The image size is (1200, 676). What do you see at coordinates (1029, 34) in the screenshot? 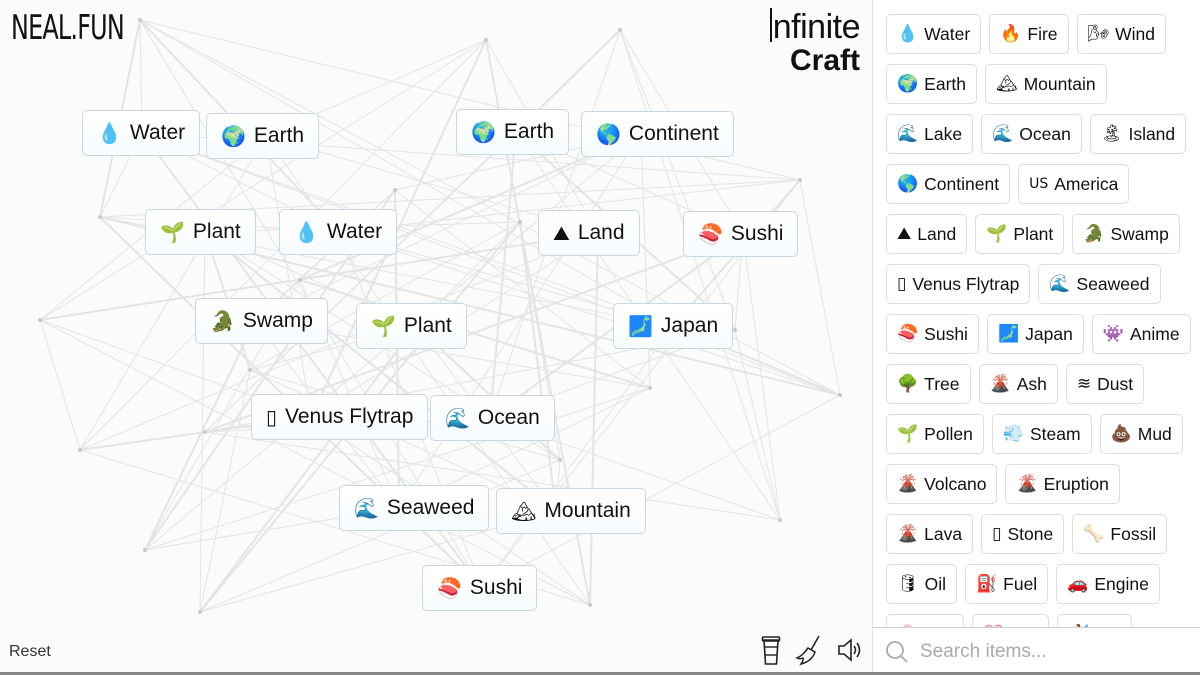
I see `sidebar-item-fire: 🔥 Fire` at bounding box center [1029, 34].